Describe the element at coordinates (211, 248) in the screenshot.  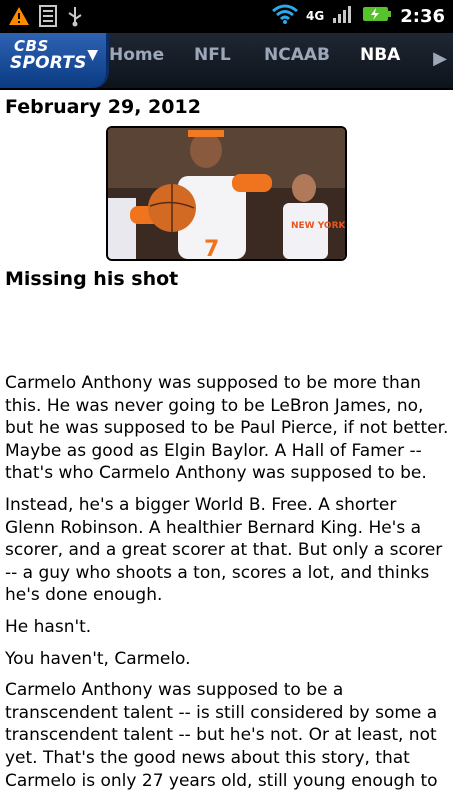
I see `svg-text: 7` at that location.